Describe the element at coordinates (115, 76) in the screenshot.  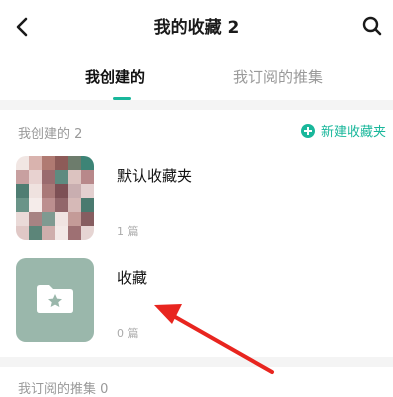
I see `tab-created: 我创建的` at that location.